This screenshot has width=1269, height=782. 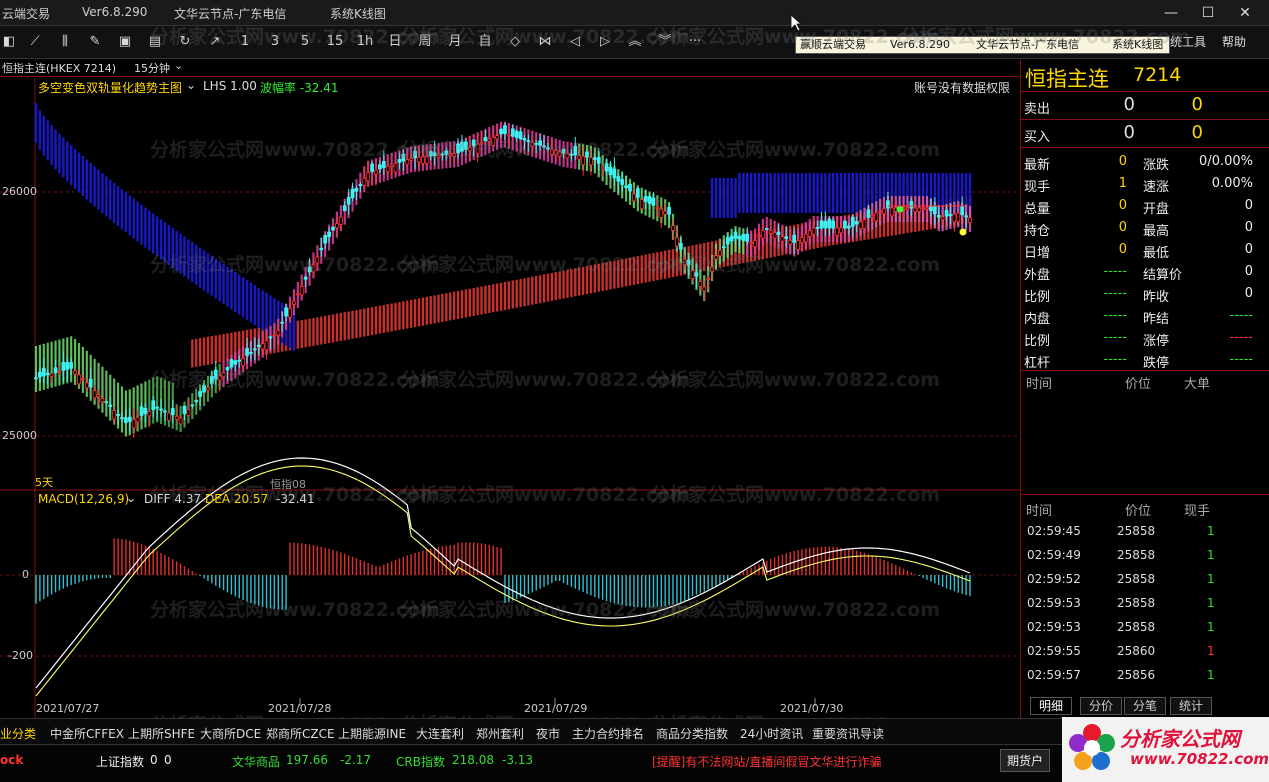 I want to click on sell-volume: 0, so click(x=1197, y=104).